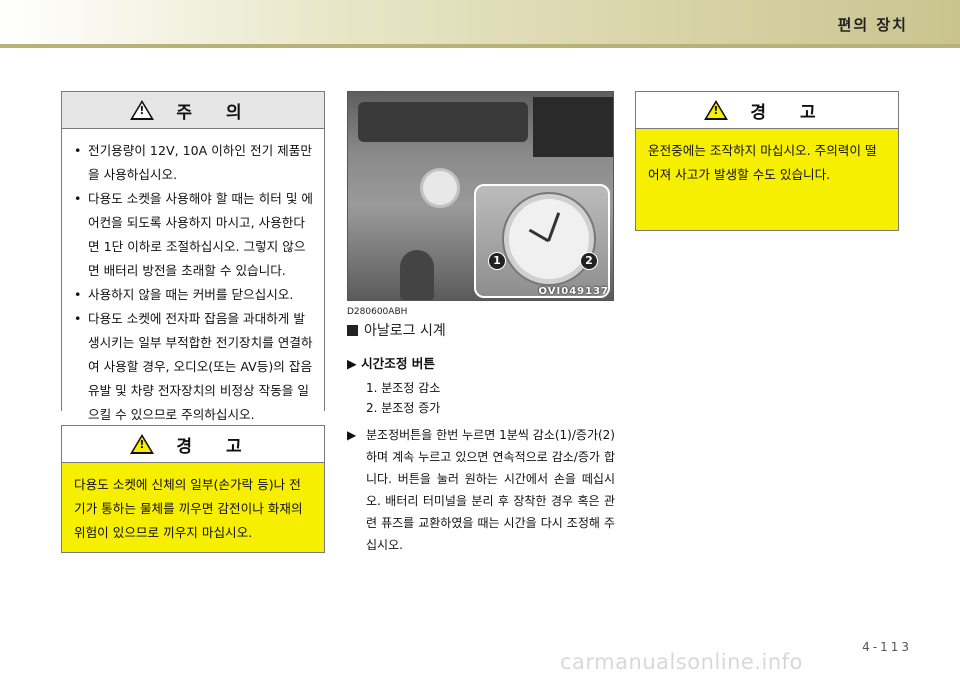  What do you see at coordinates (403, 398) in the screenshot?
I see `steps-list: 1. 분조정 감소 2. 분조정 증가` at bounding box center [403, 398].